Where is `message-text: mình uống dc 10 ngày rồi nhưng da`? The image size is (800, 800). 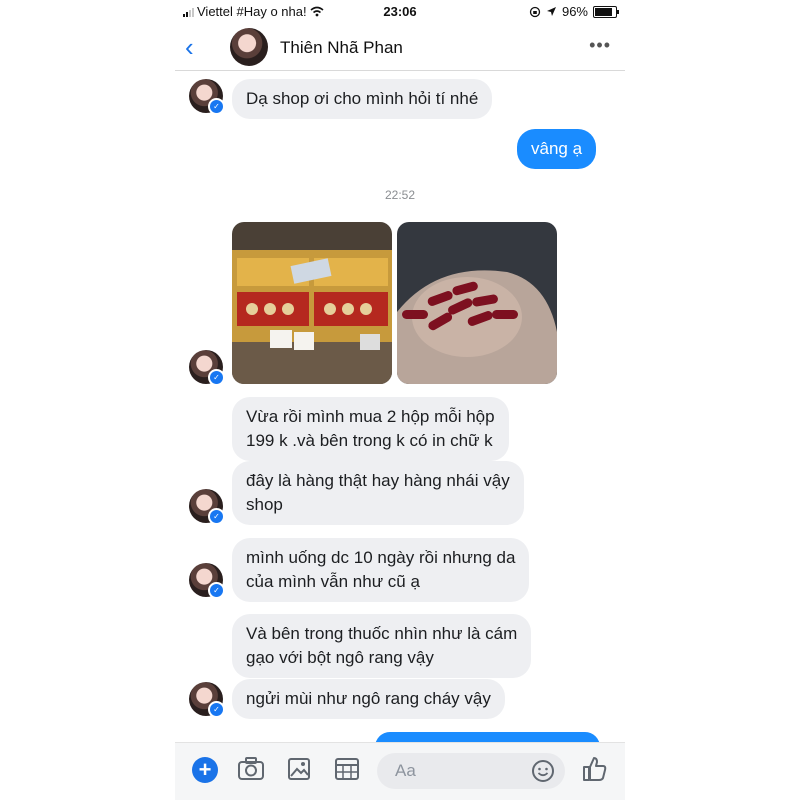
message-text: mình uống dc 10 ngày rồi nhưng da is located at coordinates (381, 557).